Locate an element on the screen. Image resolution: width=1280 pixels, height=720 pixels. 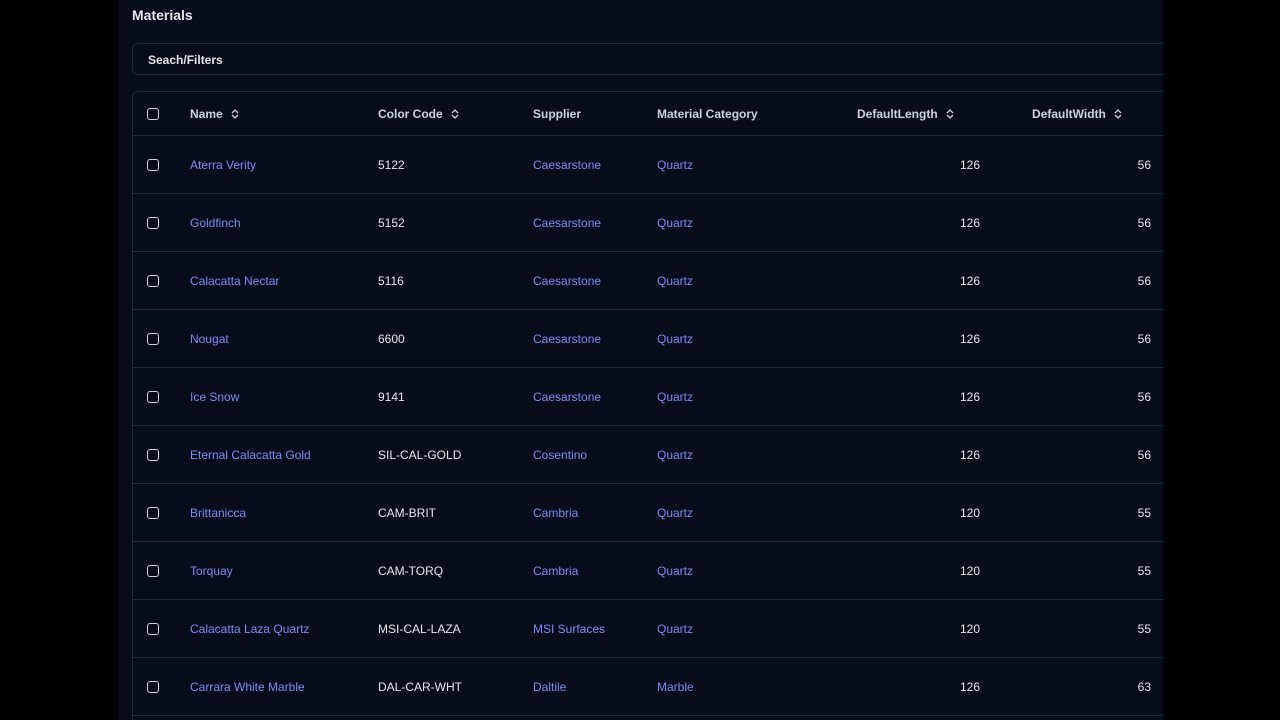
column-header-default-length: DefaultLength is located at coordinates (905, 114).